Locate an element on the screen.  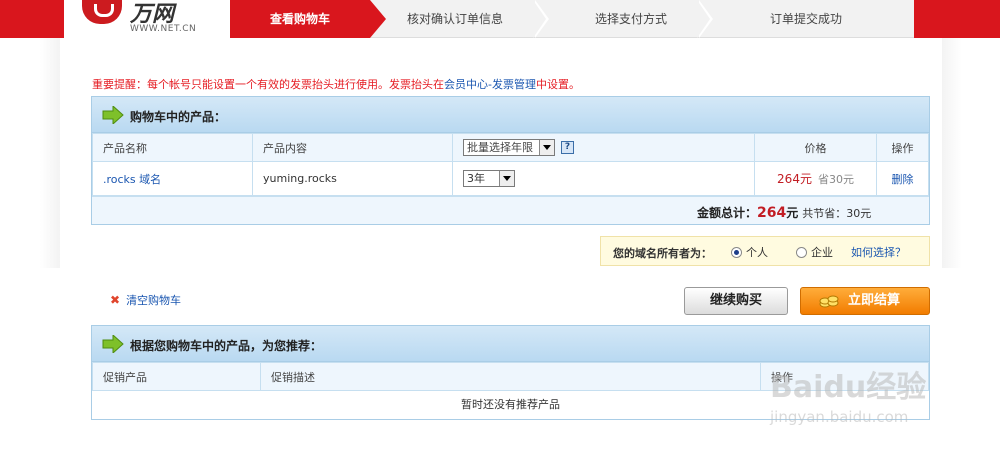
total-amount: 264 is located at coordinates (772, 213).